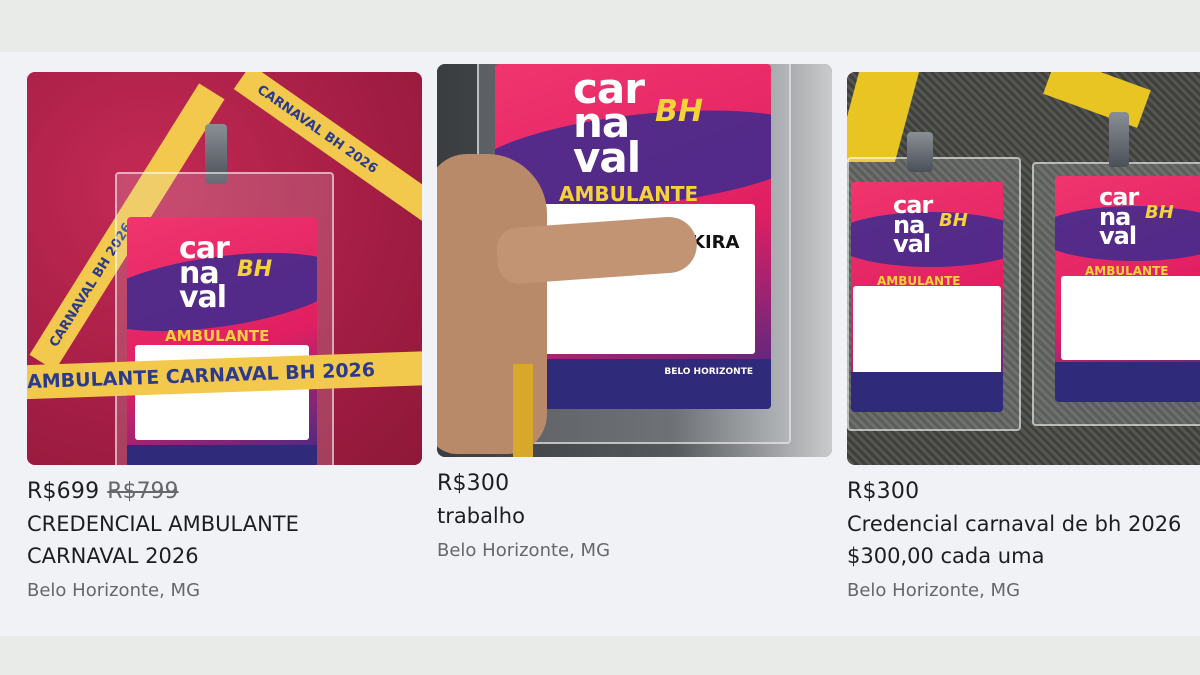 This screenshot has width=1200, height=675. I want to click on listing-title-line: Credencial carnaval de bh 2026, so click(1014, 524).